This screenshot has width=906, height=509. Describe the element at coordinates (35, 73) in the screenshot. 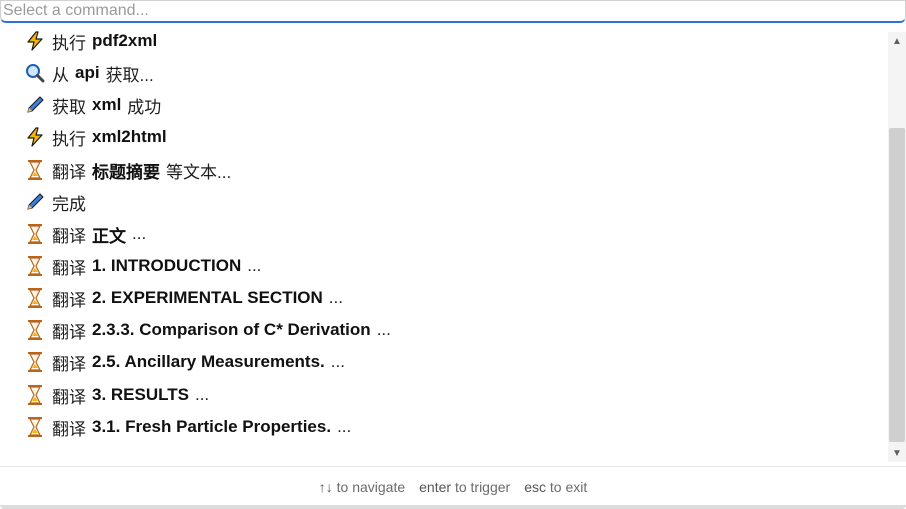

I see `magnifier-icon` at that location.